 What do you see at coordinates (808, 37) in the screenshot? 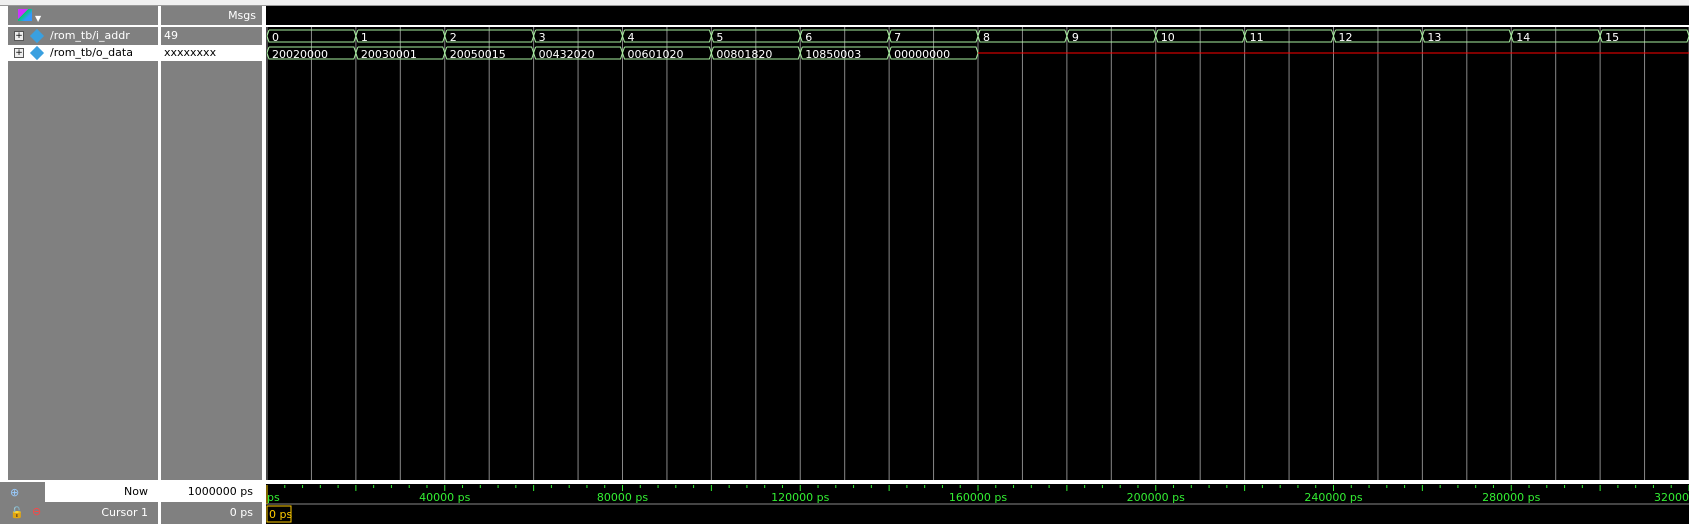
I see `segment-value: 6` at bounding box center [808, 37].